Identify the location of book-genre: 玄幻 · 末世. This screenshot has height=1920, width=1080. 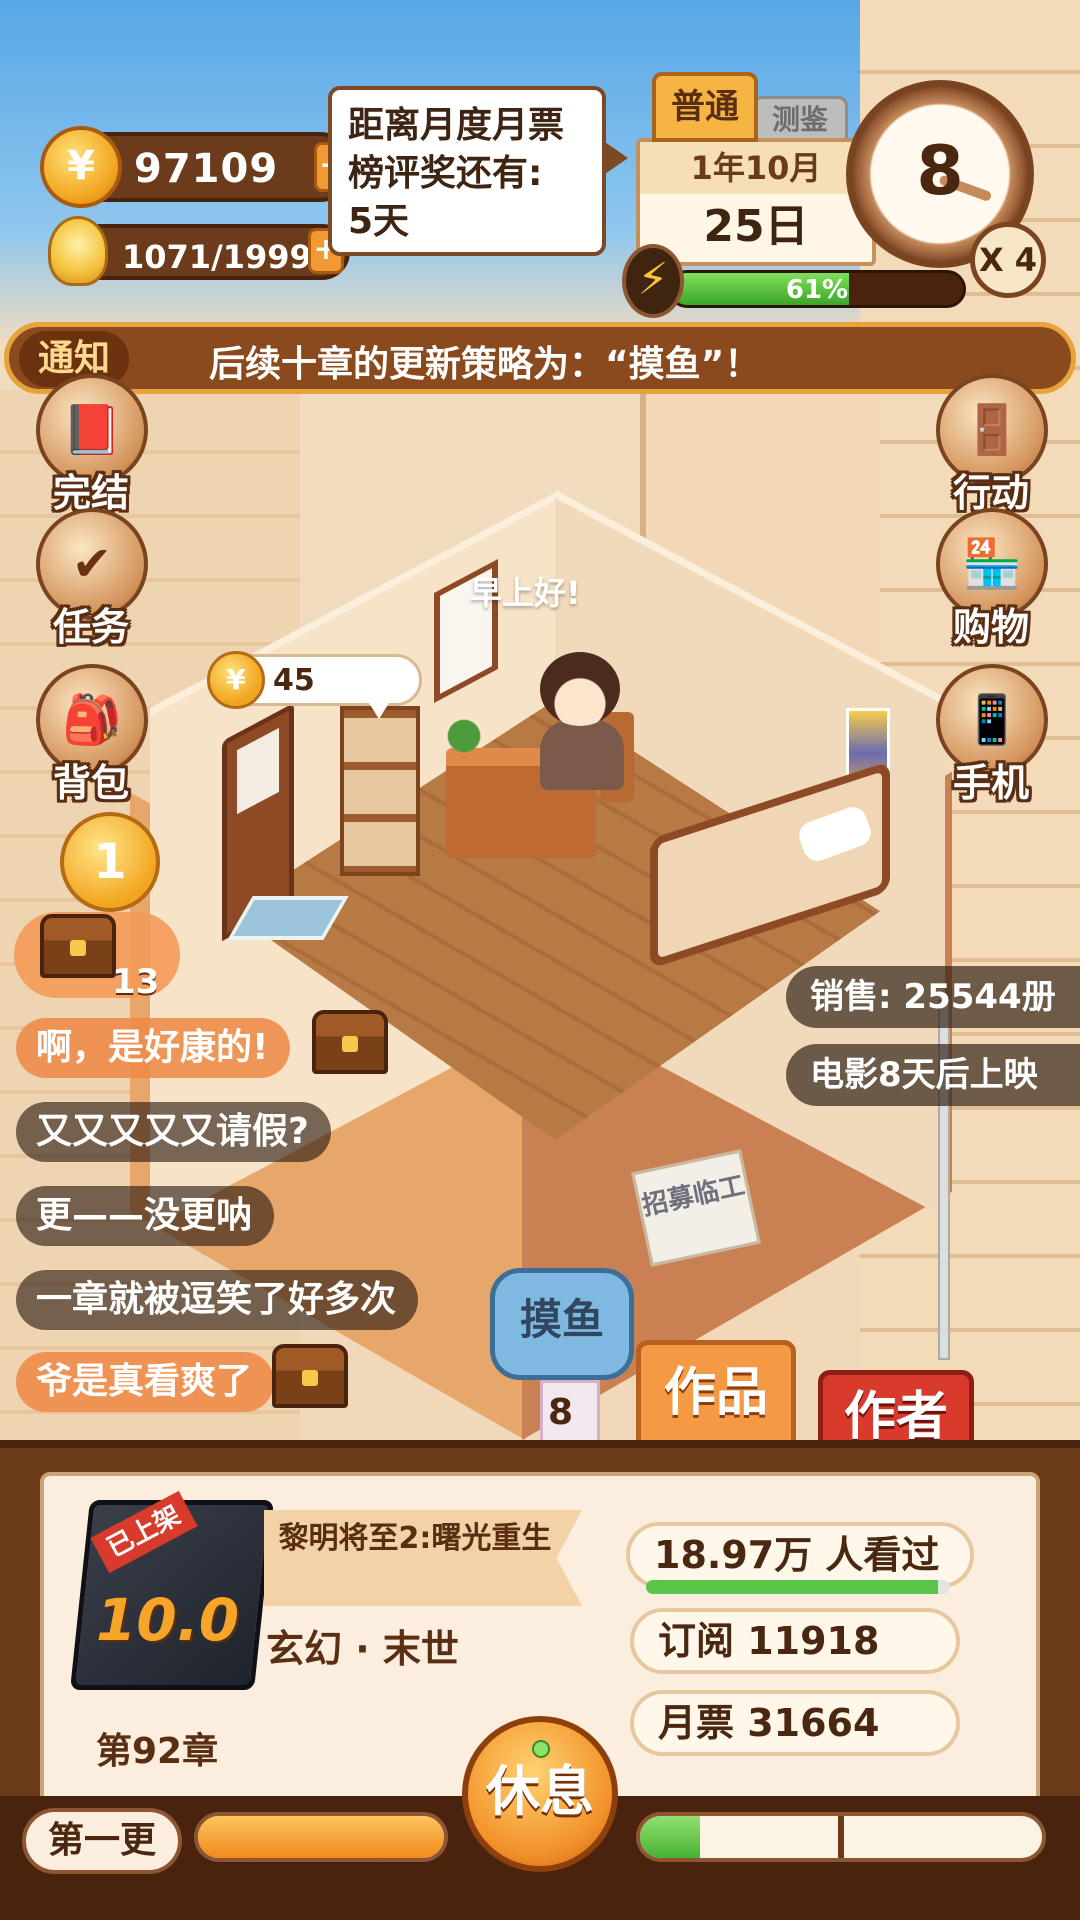
(362, 1649).